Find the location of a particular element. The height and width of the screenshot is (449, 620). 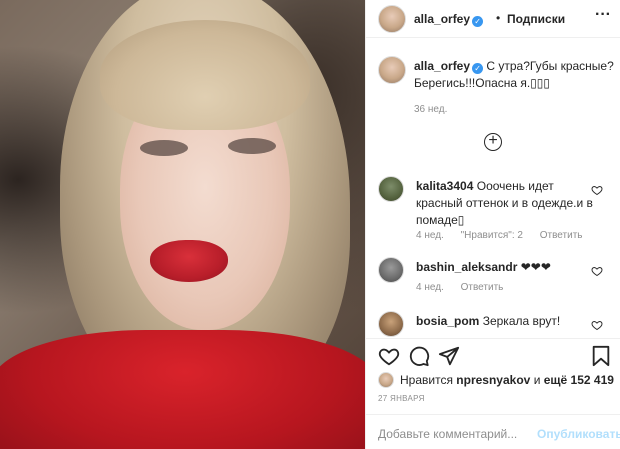

following-button: Подписки is located at coordinates (536, 19).